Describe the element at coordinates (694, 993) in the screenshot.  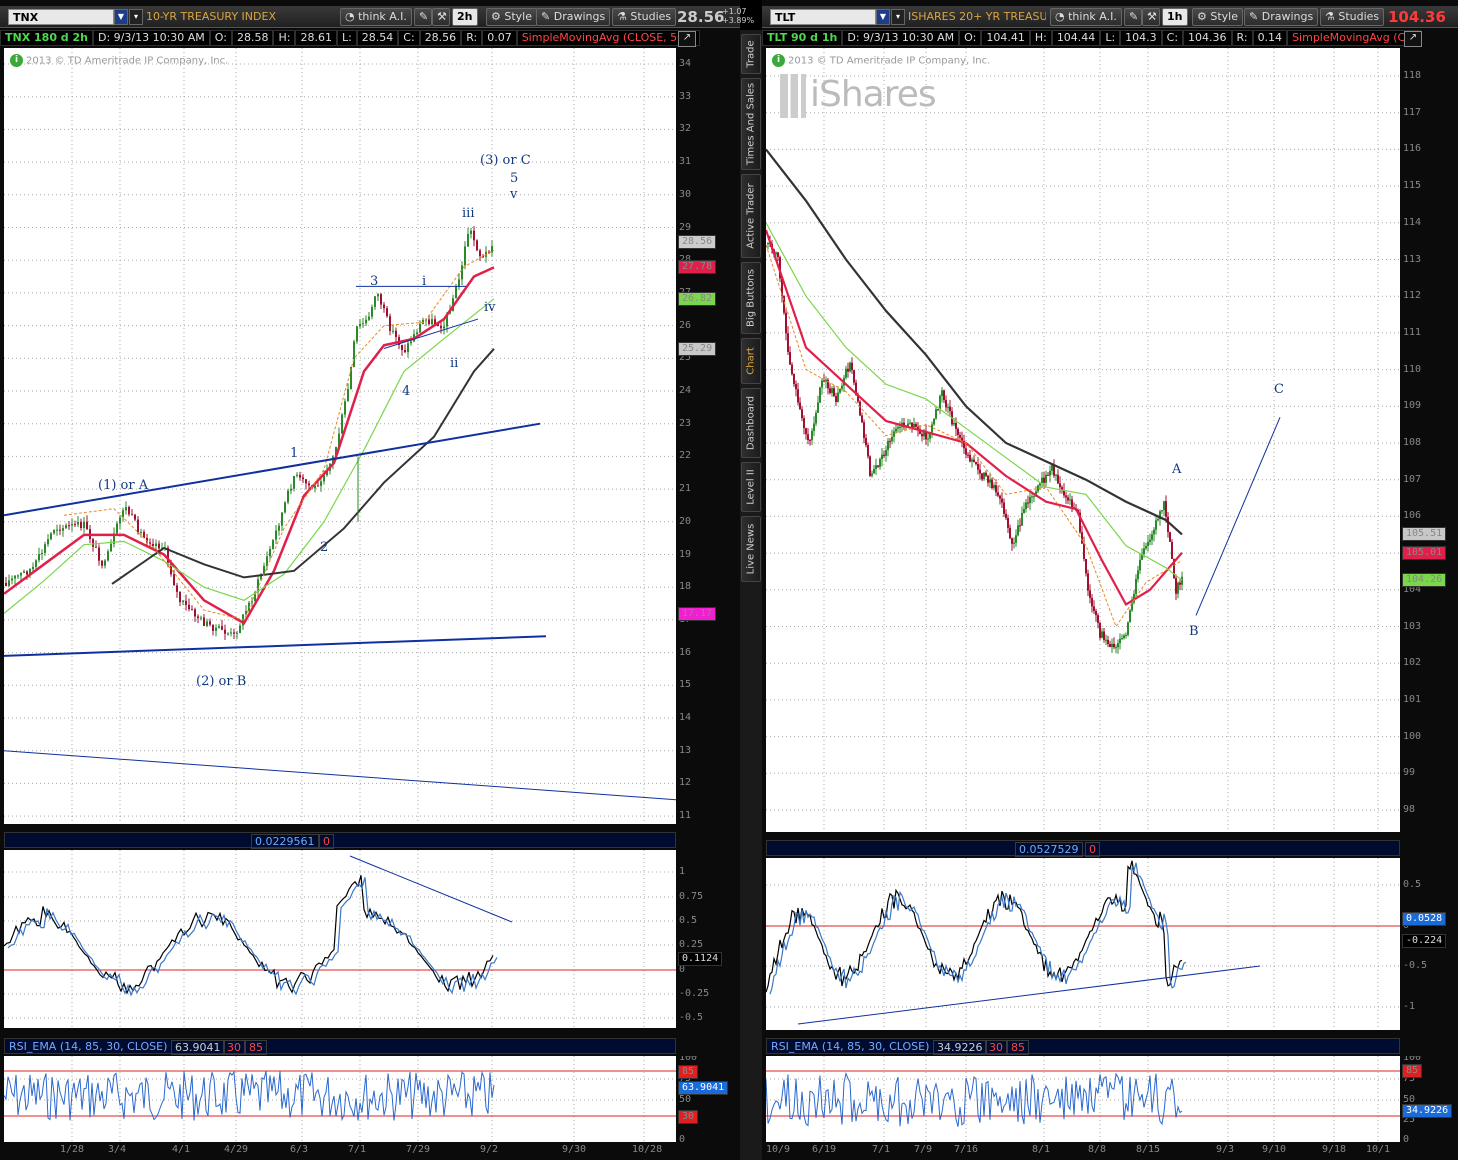
I see `axis-tick: -0.25` at that location.